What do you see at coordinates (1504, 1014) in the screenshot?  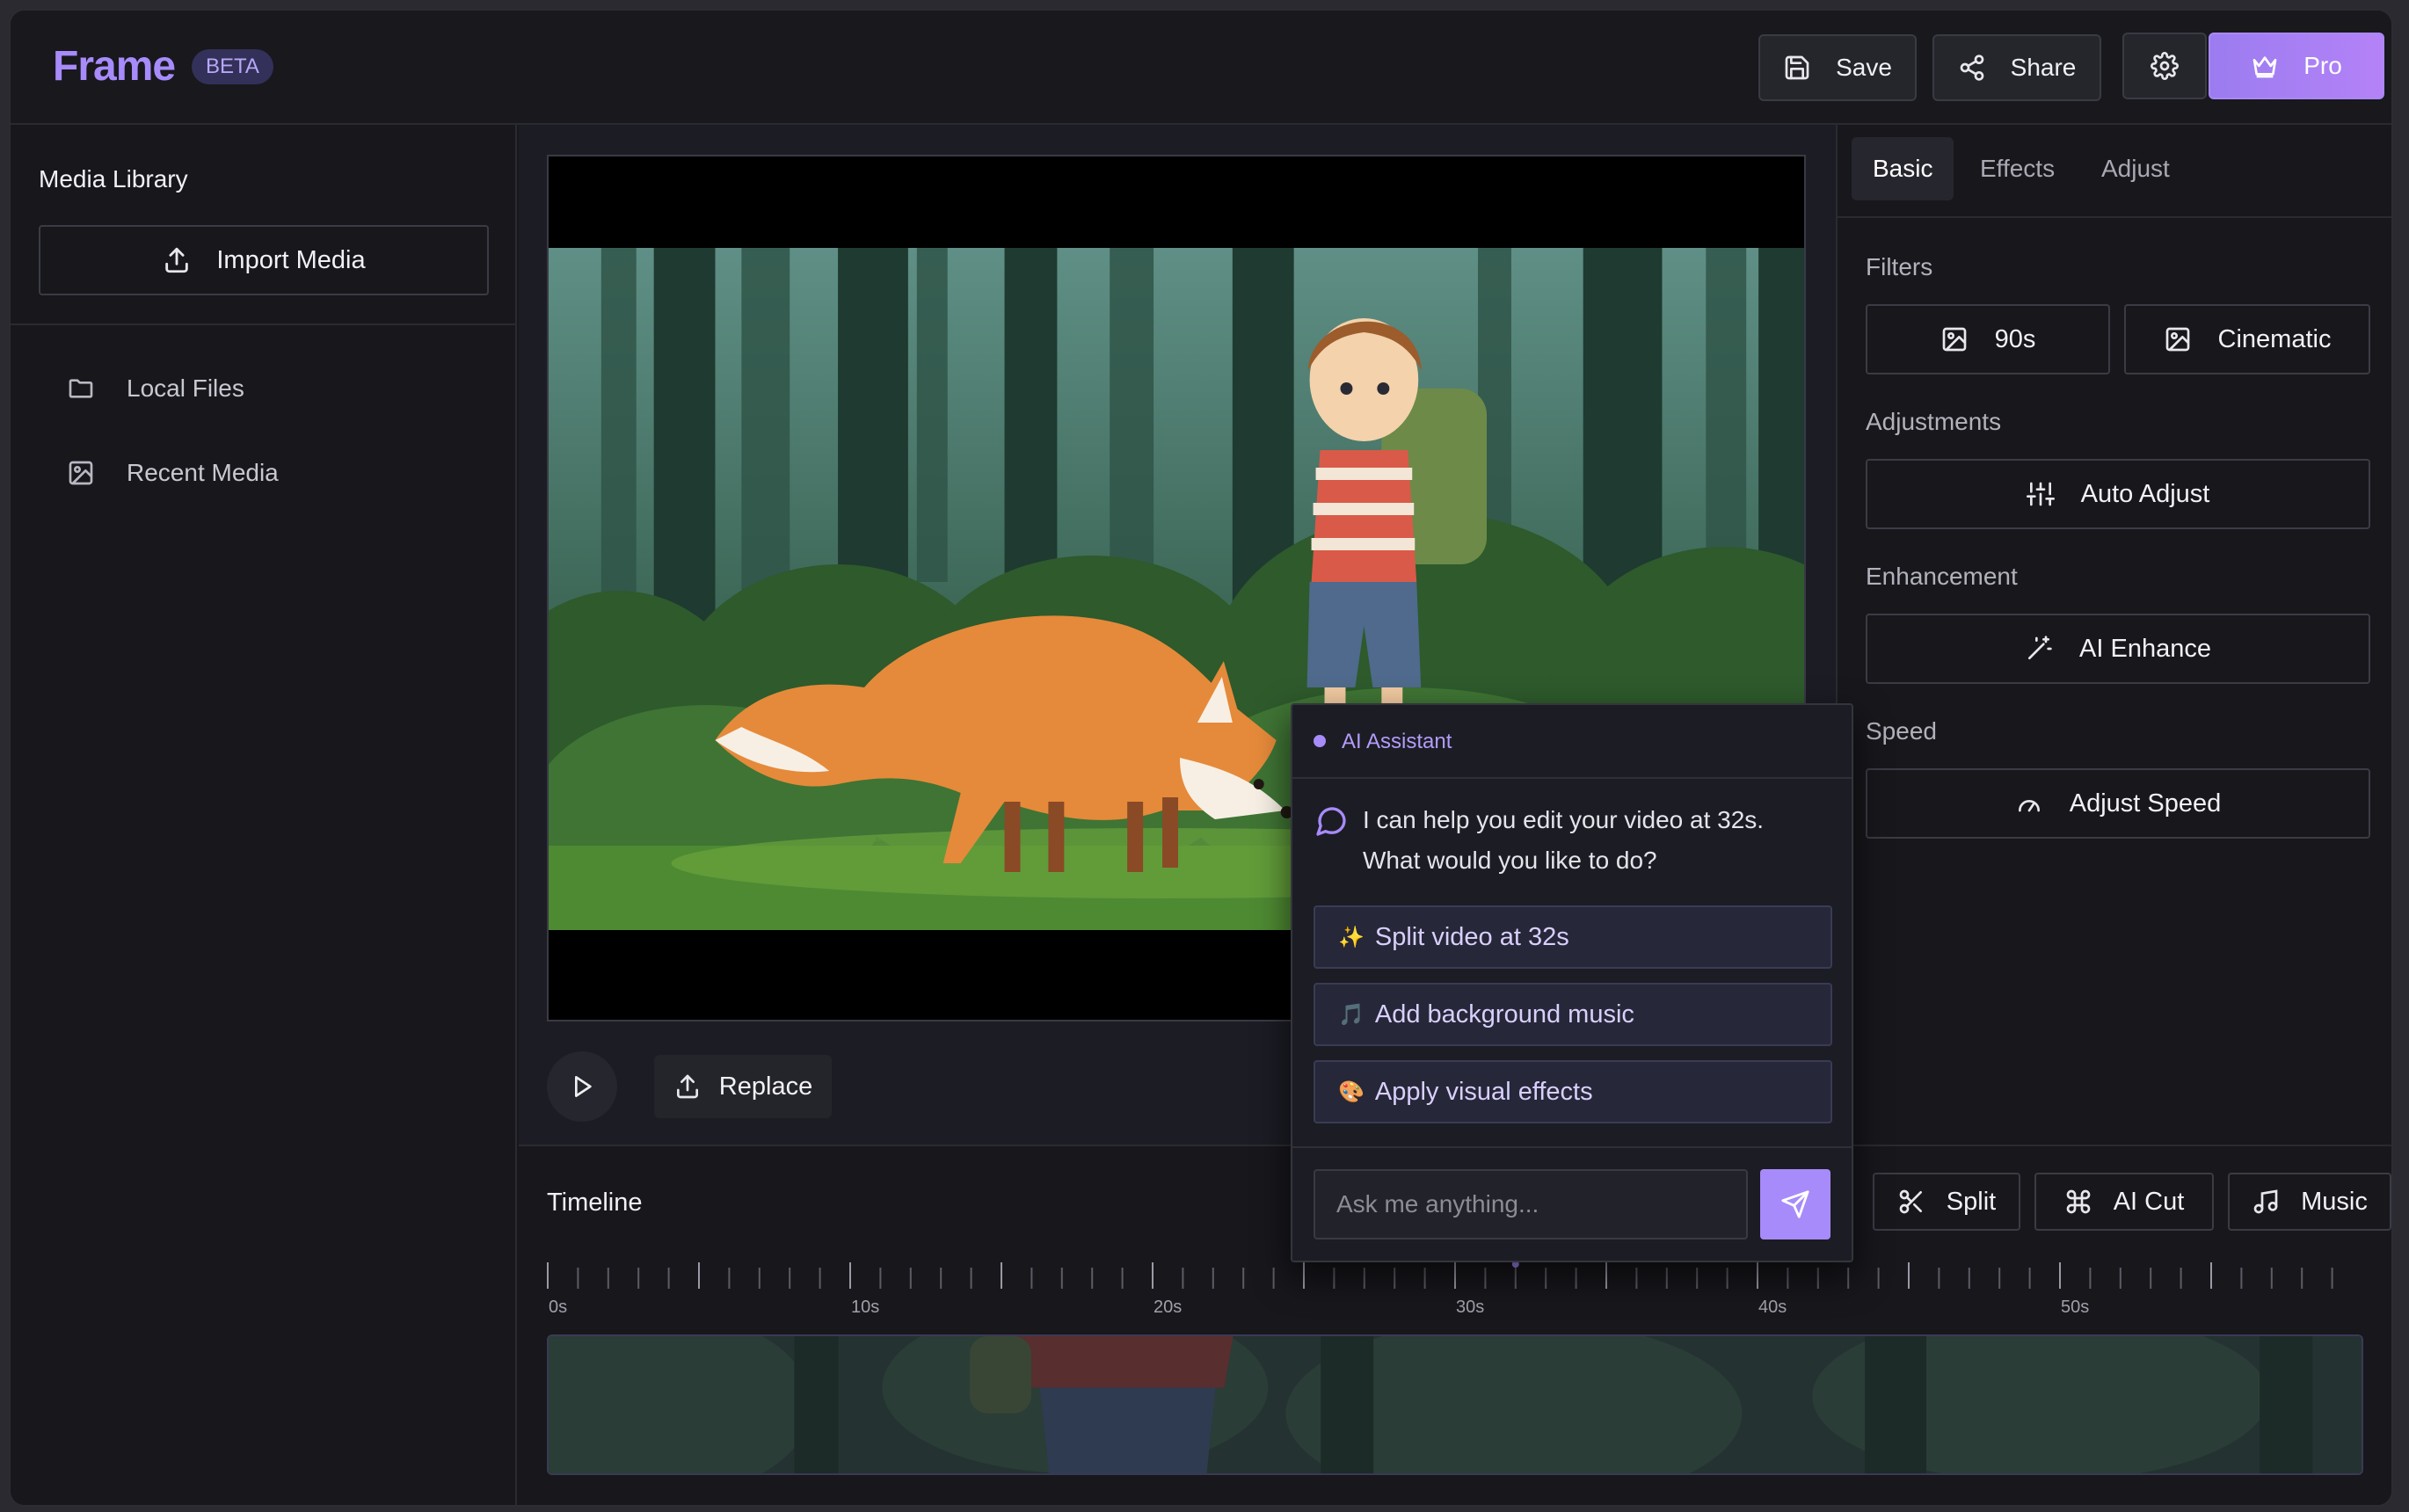 I see `ai-option-label: Add background music` at bounding box center [1504, 1014].